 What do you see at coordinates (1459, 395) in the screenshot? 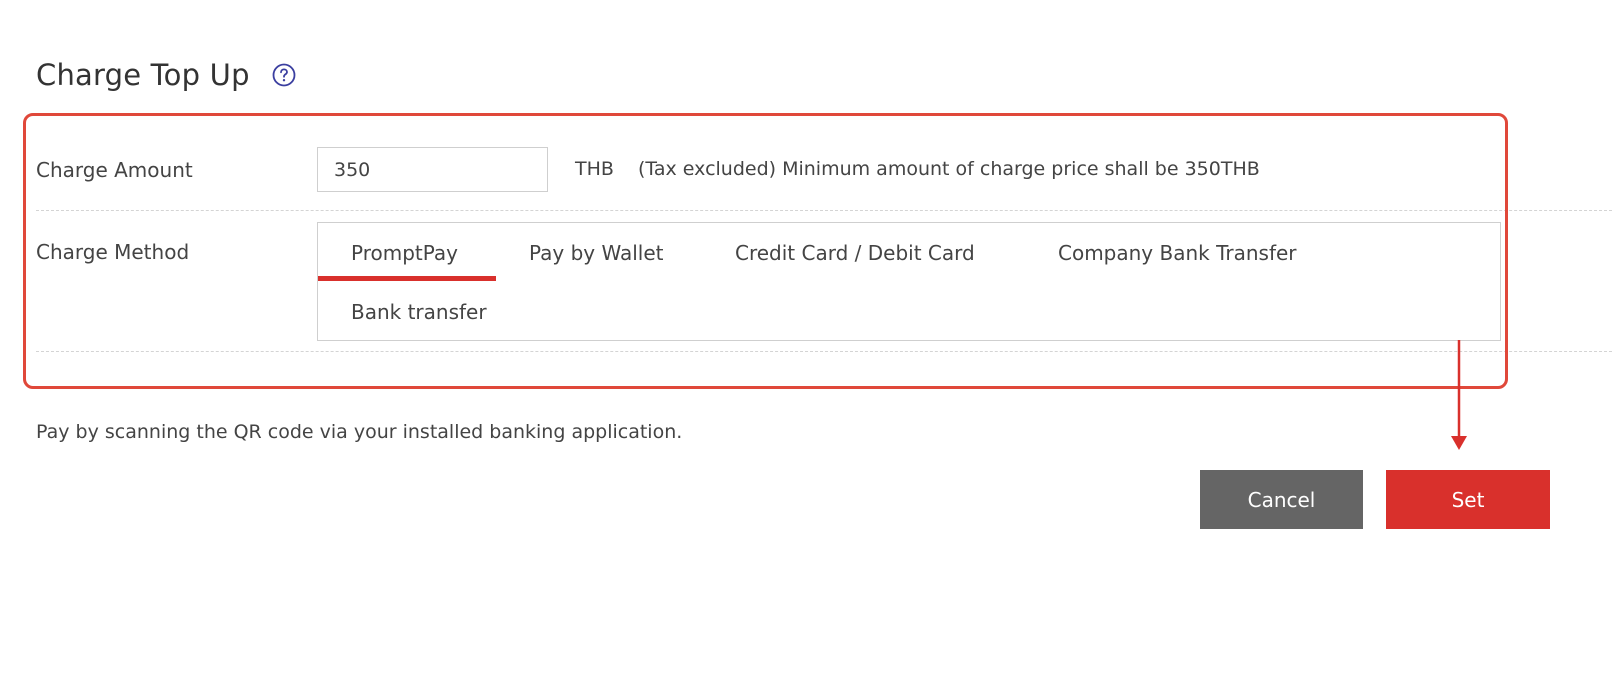
I see `annotation-arrow-icon` at bounding box center [1459, 395].